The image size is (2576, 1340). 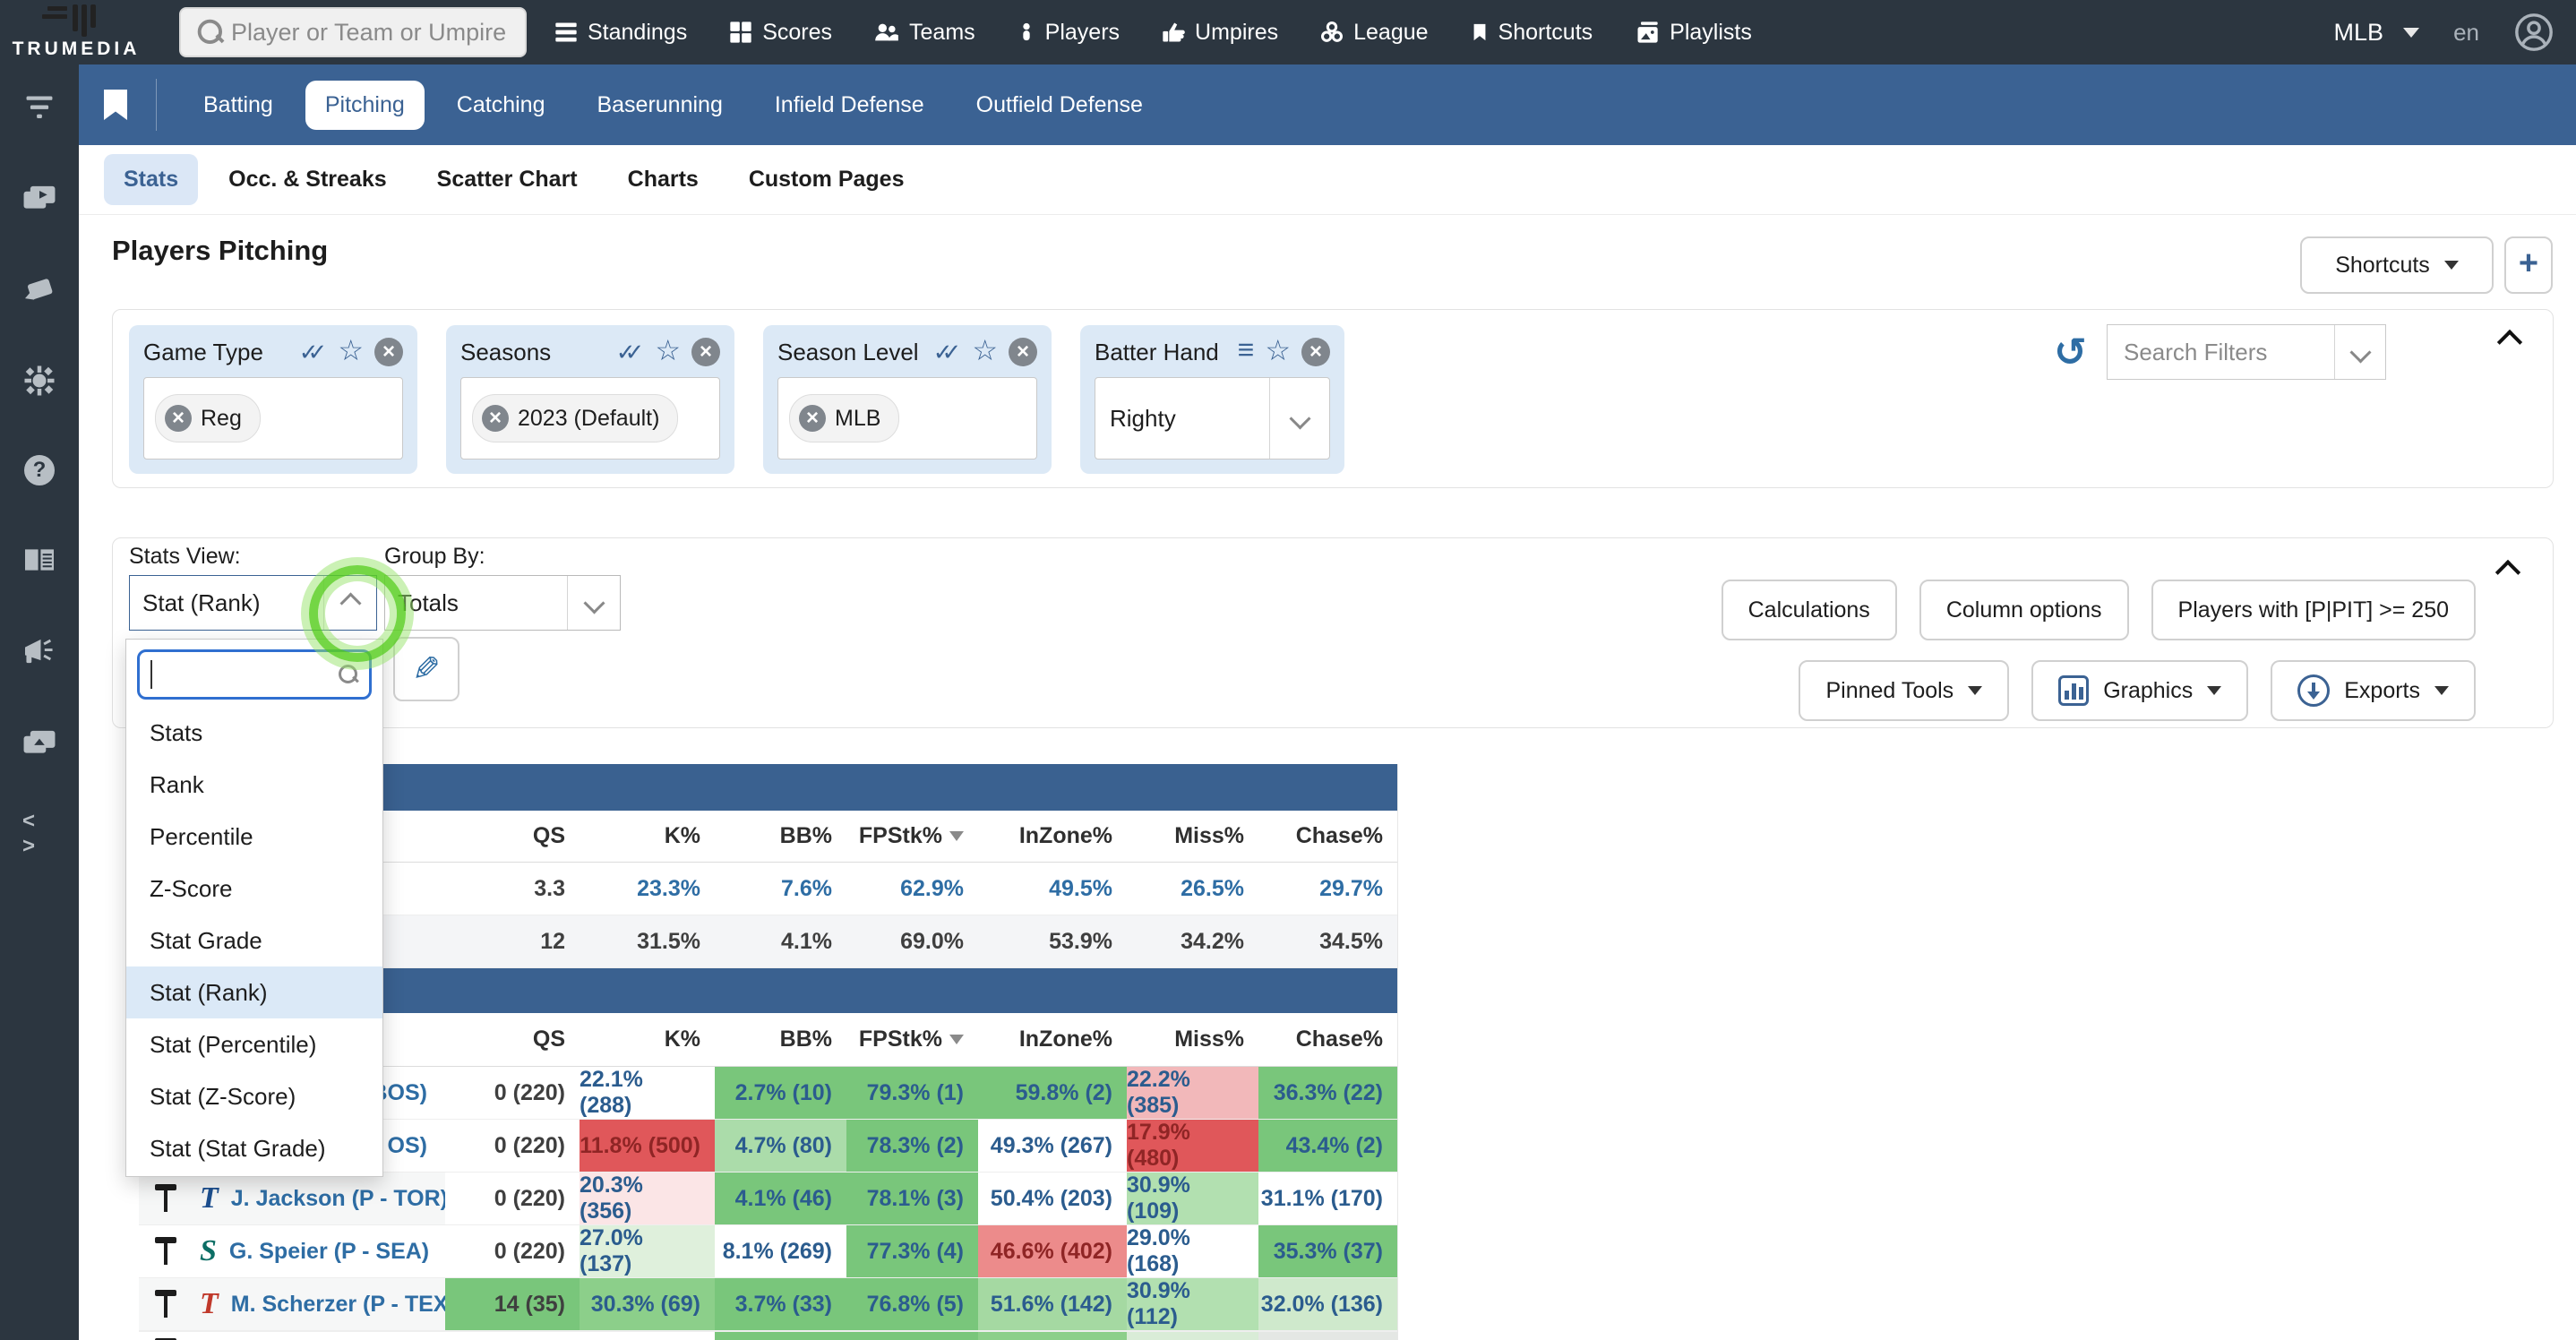 I want to click on tab-pitching: Pitching, so click(x=365, y=105).